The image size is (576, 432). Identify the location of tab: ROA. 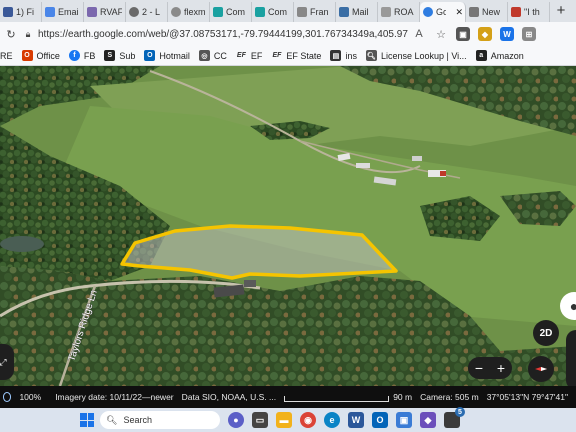
(399, 12).